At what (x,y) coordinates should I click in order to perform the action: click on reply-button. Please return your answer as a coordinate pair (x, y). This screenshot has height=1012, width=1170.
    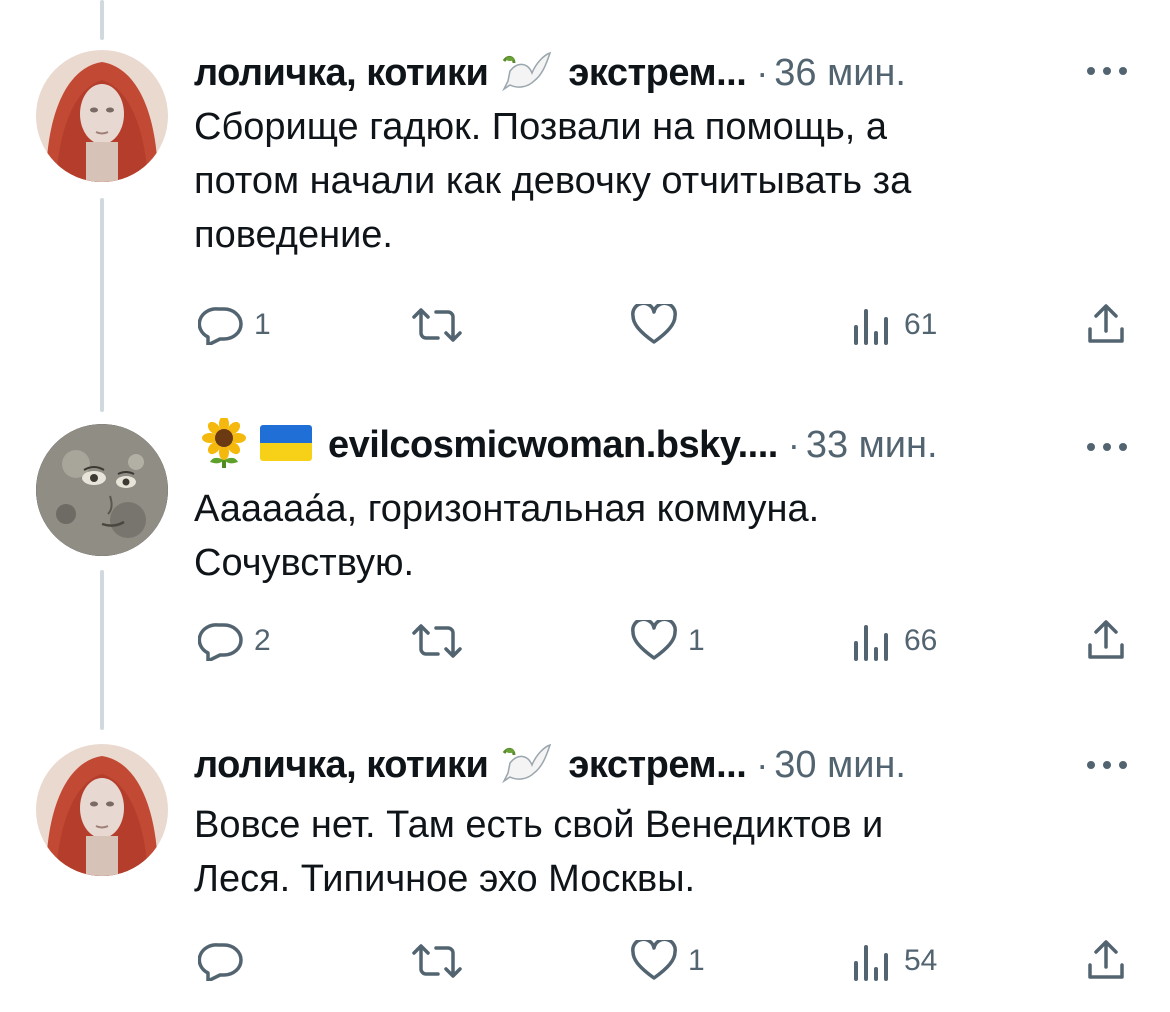
    Looking at the image, I should click on (226, 961).